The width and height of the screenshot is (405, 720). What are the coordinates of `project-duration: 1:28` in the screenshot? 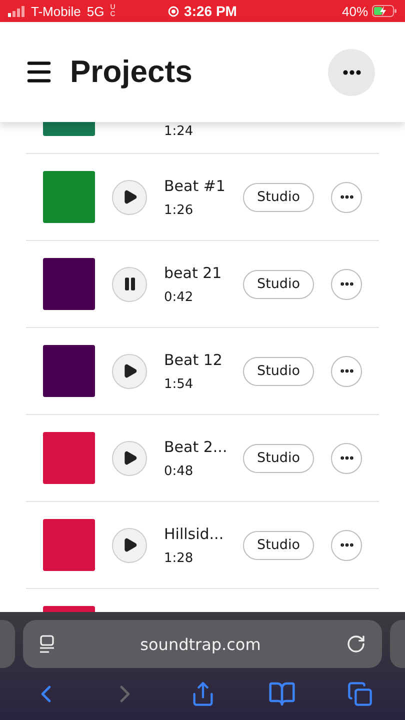 It's located at (179, 558).